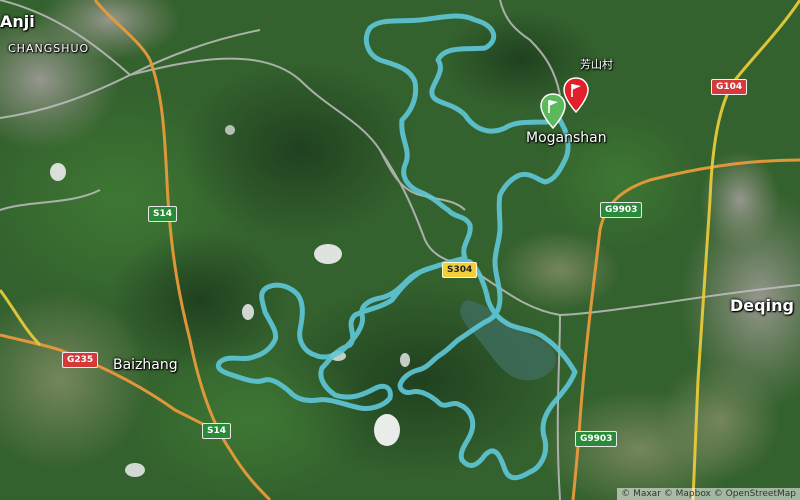 This screenshot has height=500, width=800. I want to click on road-shield-s14-south: S14, so click(217, 431).